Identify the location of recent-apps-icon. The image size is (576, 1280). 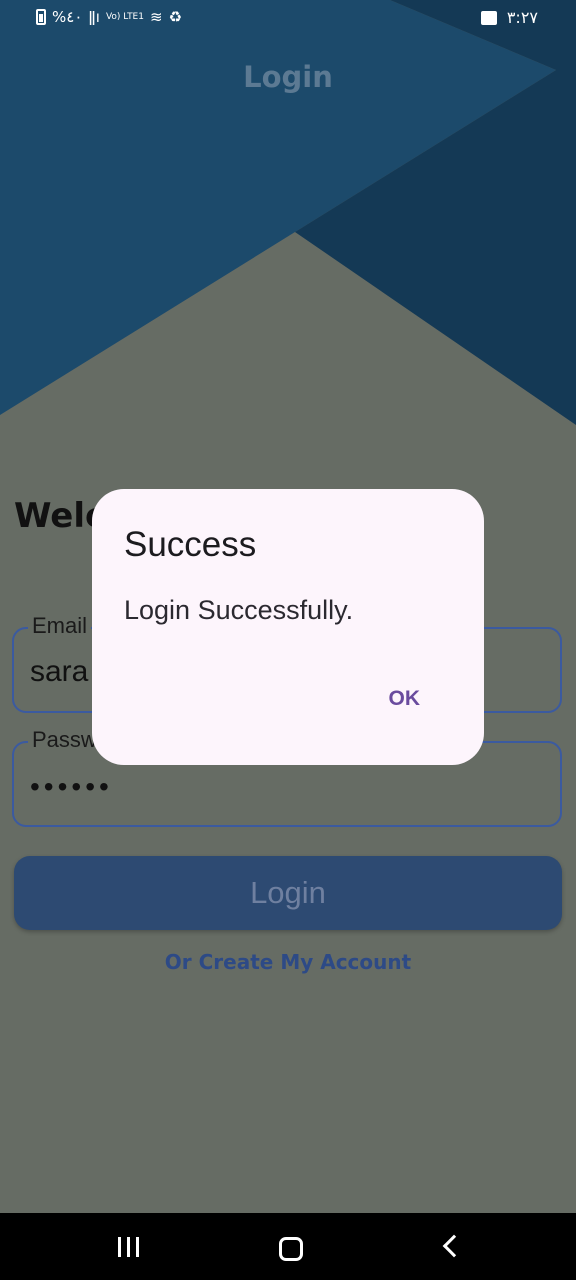
(128, 1247).